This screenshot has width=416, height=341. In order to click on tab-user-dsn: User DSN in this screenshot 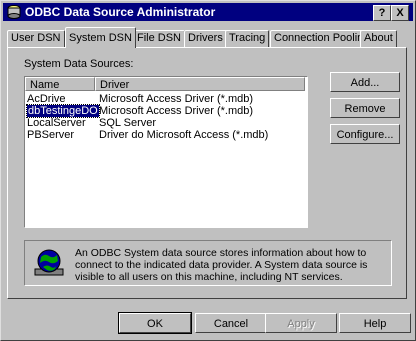, I will do `click(36, 38)`.